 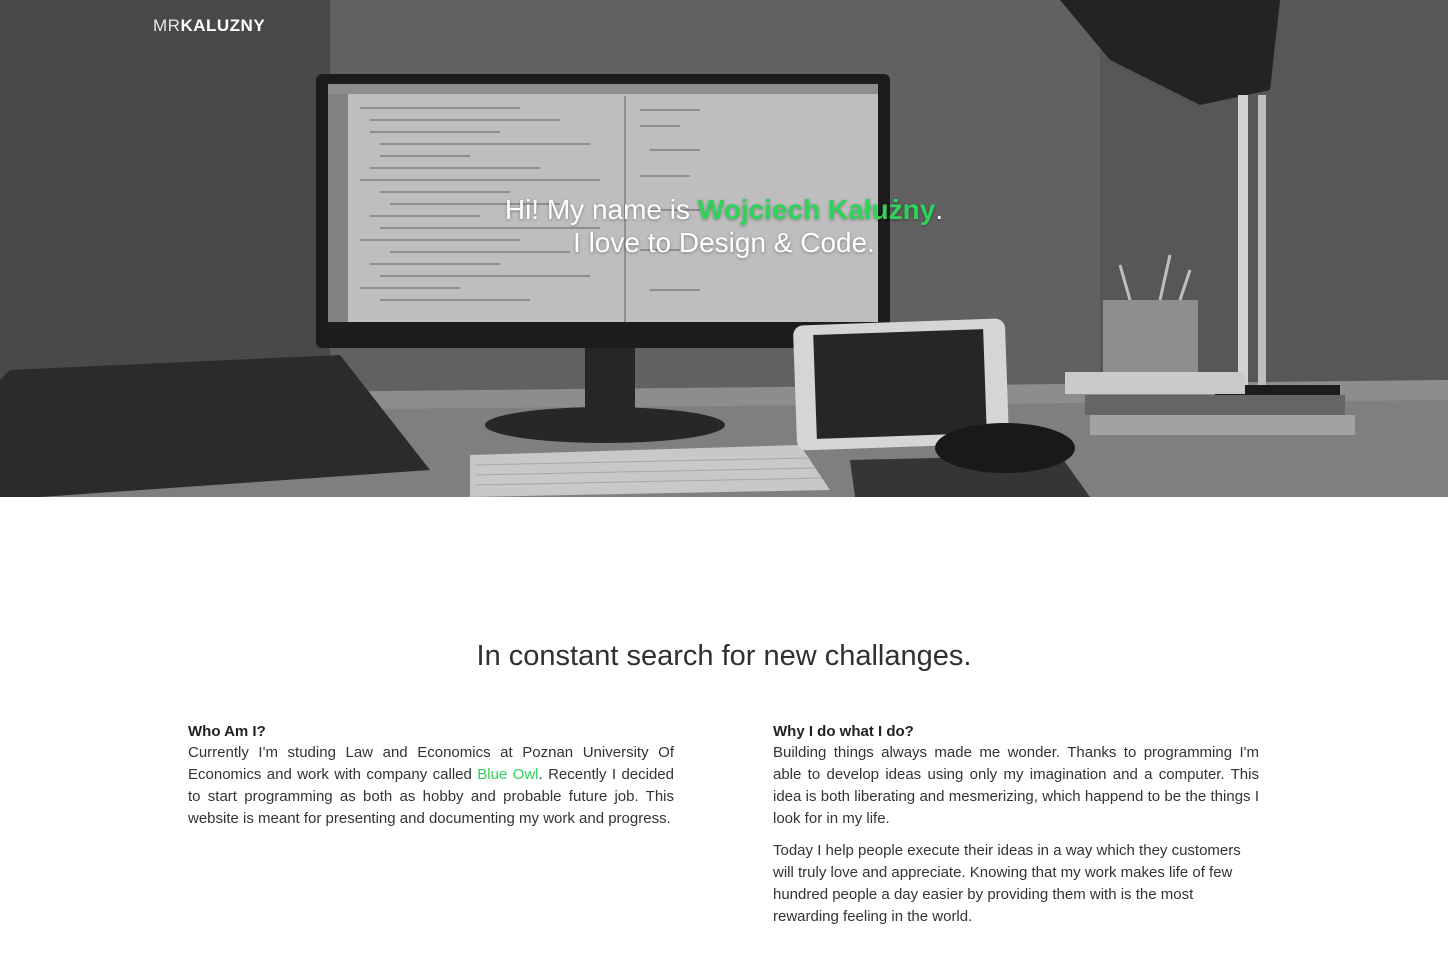 I want to click on brand-logo: MRKALUZNY, so click(x=209, y=26).